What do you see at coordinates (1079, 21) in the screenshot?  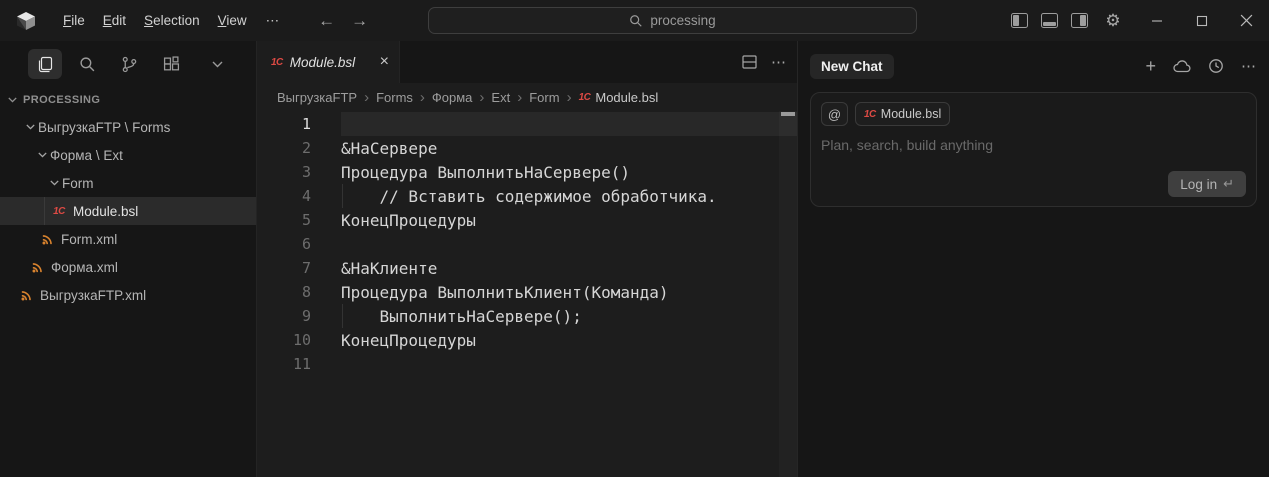 I see `toggle-secondary-sidebar-button` at bounding box center [1079, 21].